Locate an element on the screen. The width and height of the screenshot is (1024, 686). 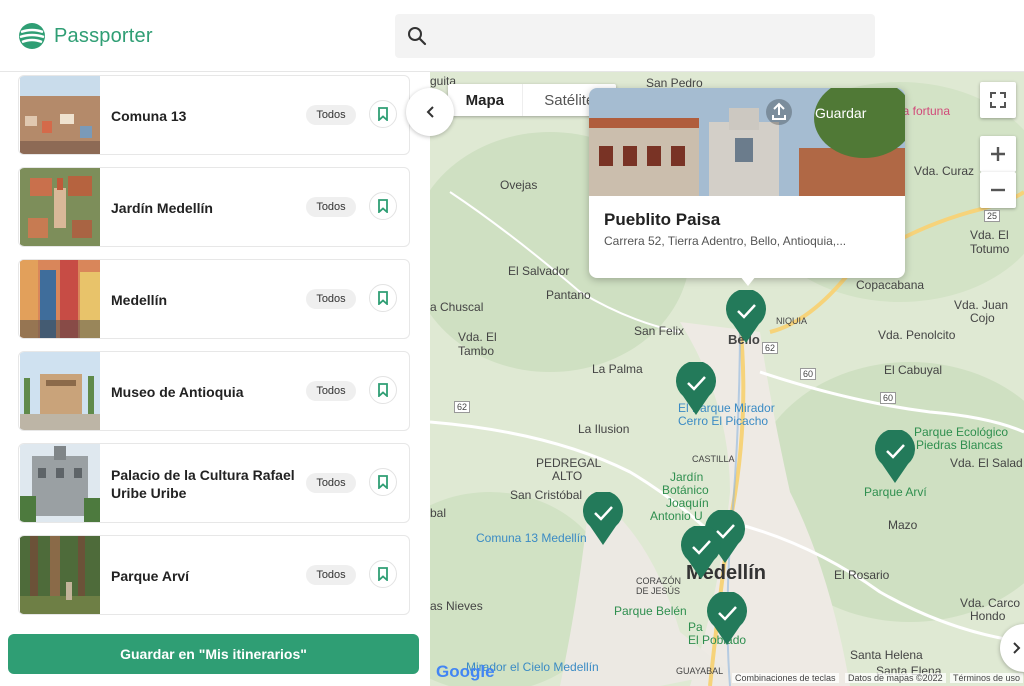
map-label: GUAYABAL is located at coordinates (700, 671).